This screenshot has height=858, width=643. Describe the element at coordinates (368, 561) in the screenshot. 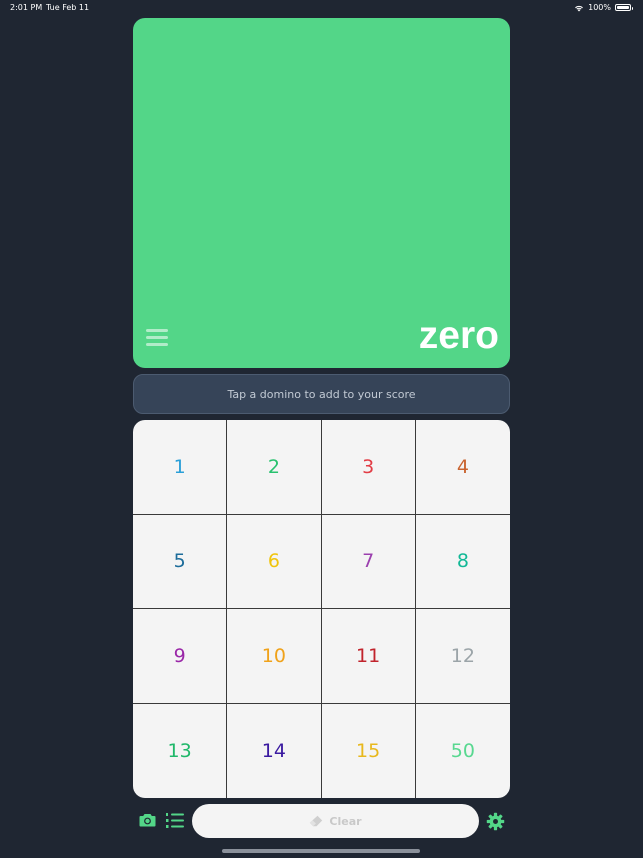

I see `domino-7: 7` at that location.